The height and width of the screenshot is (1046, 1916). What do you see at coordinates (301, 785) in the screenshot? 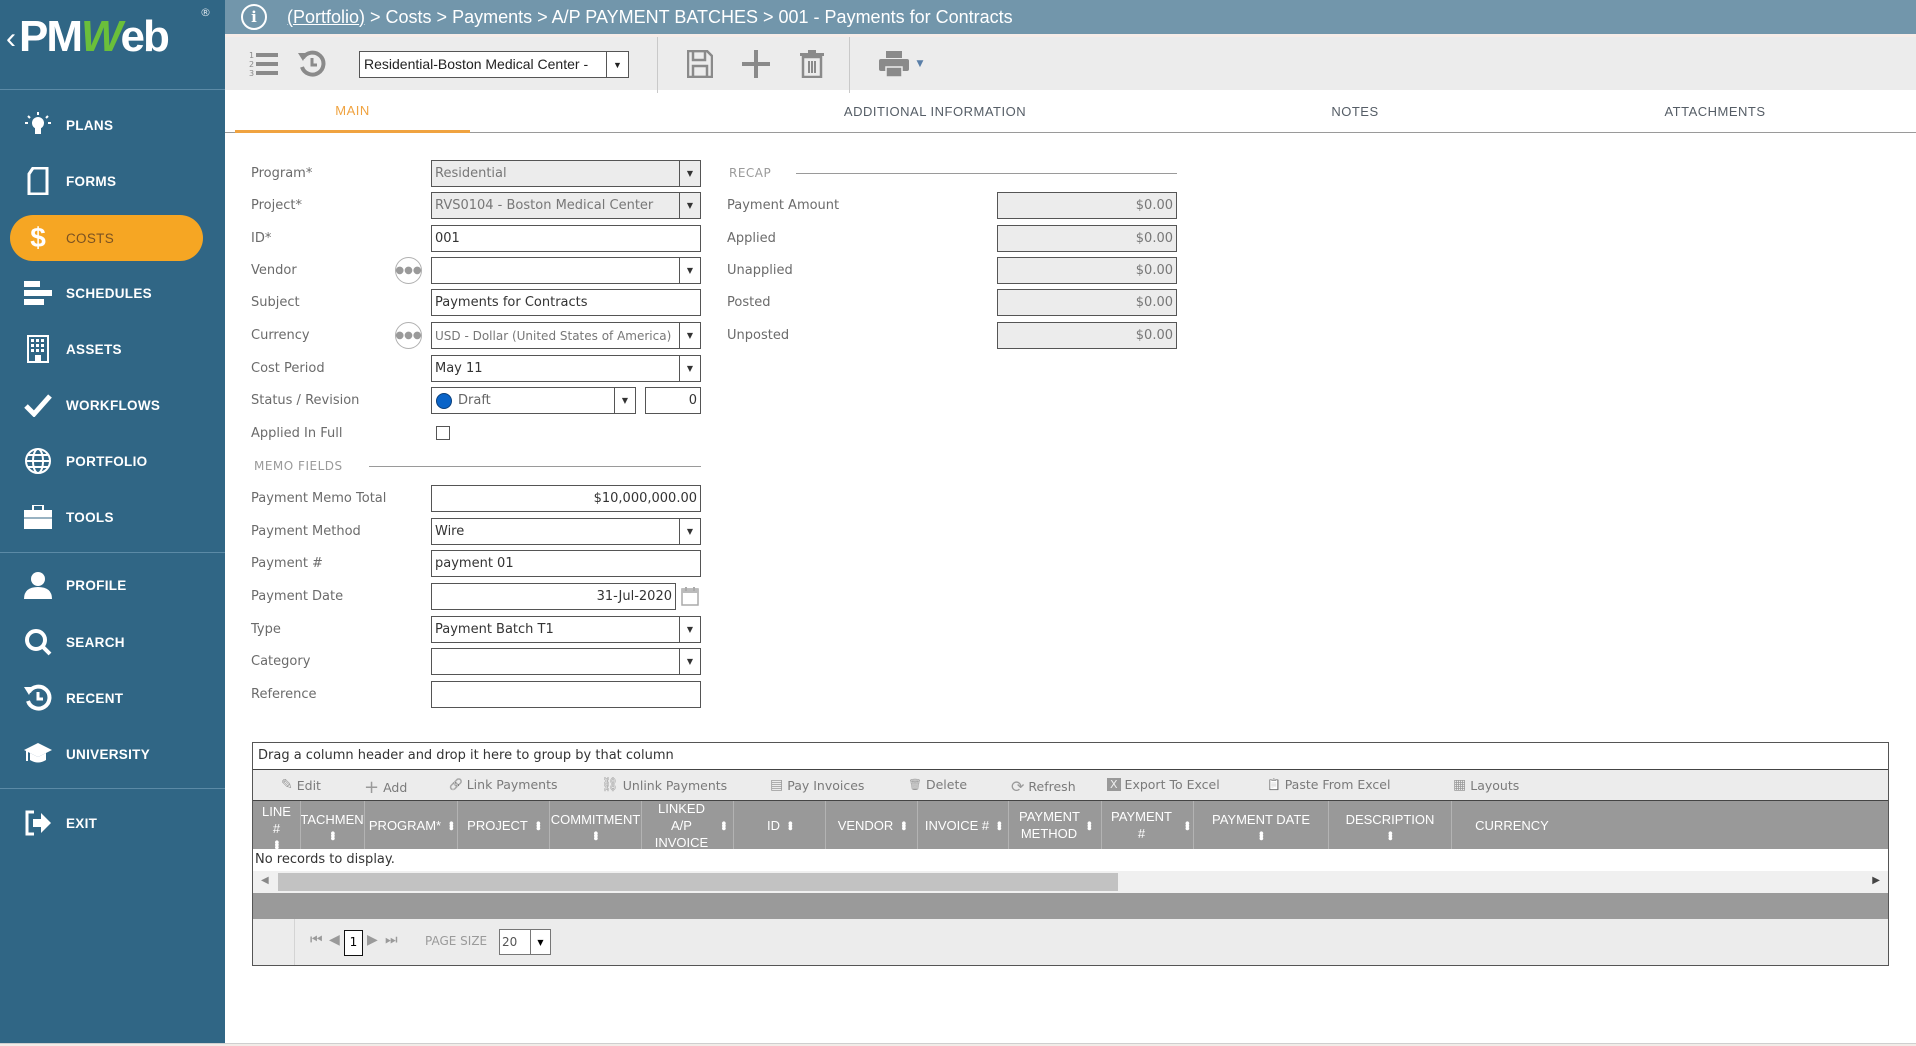
I see `grid-edit-button: ✎ Edit` at bounding box center [301, 785].